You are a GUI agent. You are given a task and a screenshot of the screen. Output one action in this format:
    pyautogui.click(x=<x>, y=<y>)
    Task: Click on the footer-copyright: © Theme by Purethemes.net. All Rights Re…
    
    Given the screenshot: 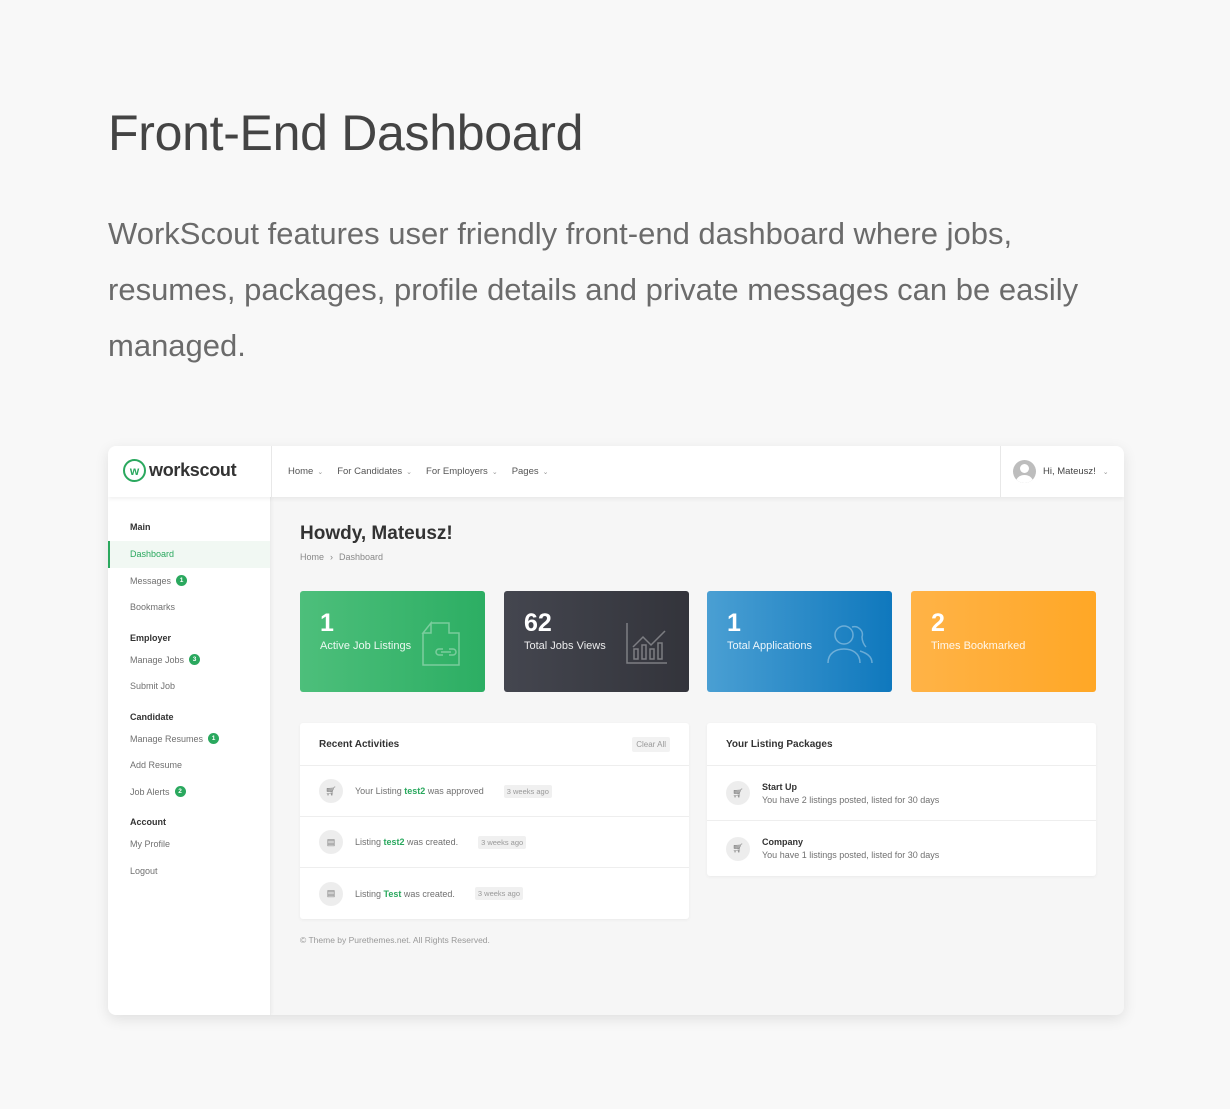 What is the action you would take?
    pyautogui.click(x=395, y=940)
    